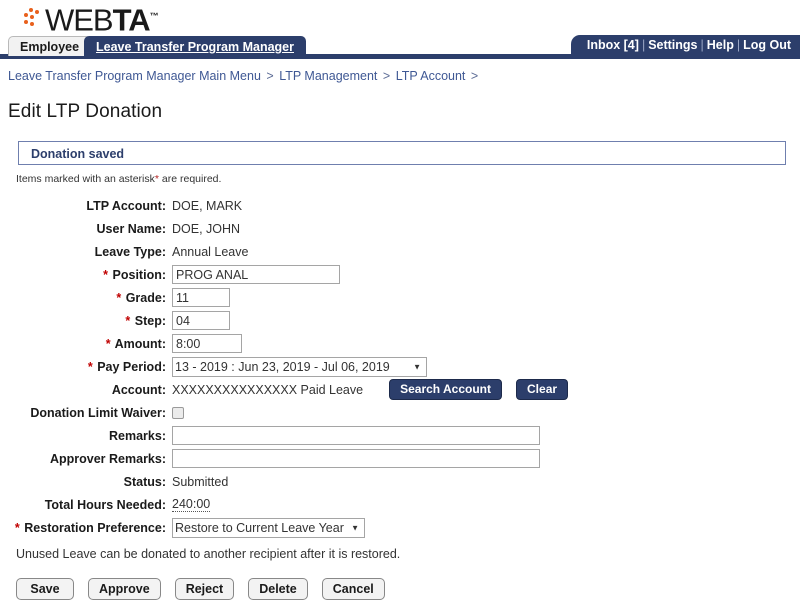  What do you see at coordinates (85, 111) in the screenshot?
I see `page-title: Edit LTP Donation` at bounding box center [85, 111].